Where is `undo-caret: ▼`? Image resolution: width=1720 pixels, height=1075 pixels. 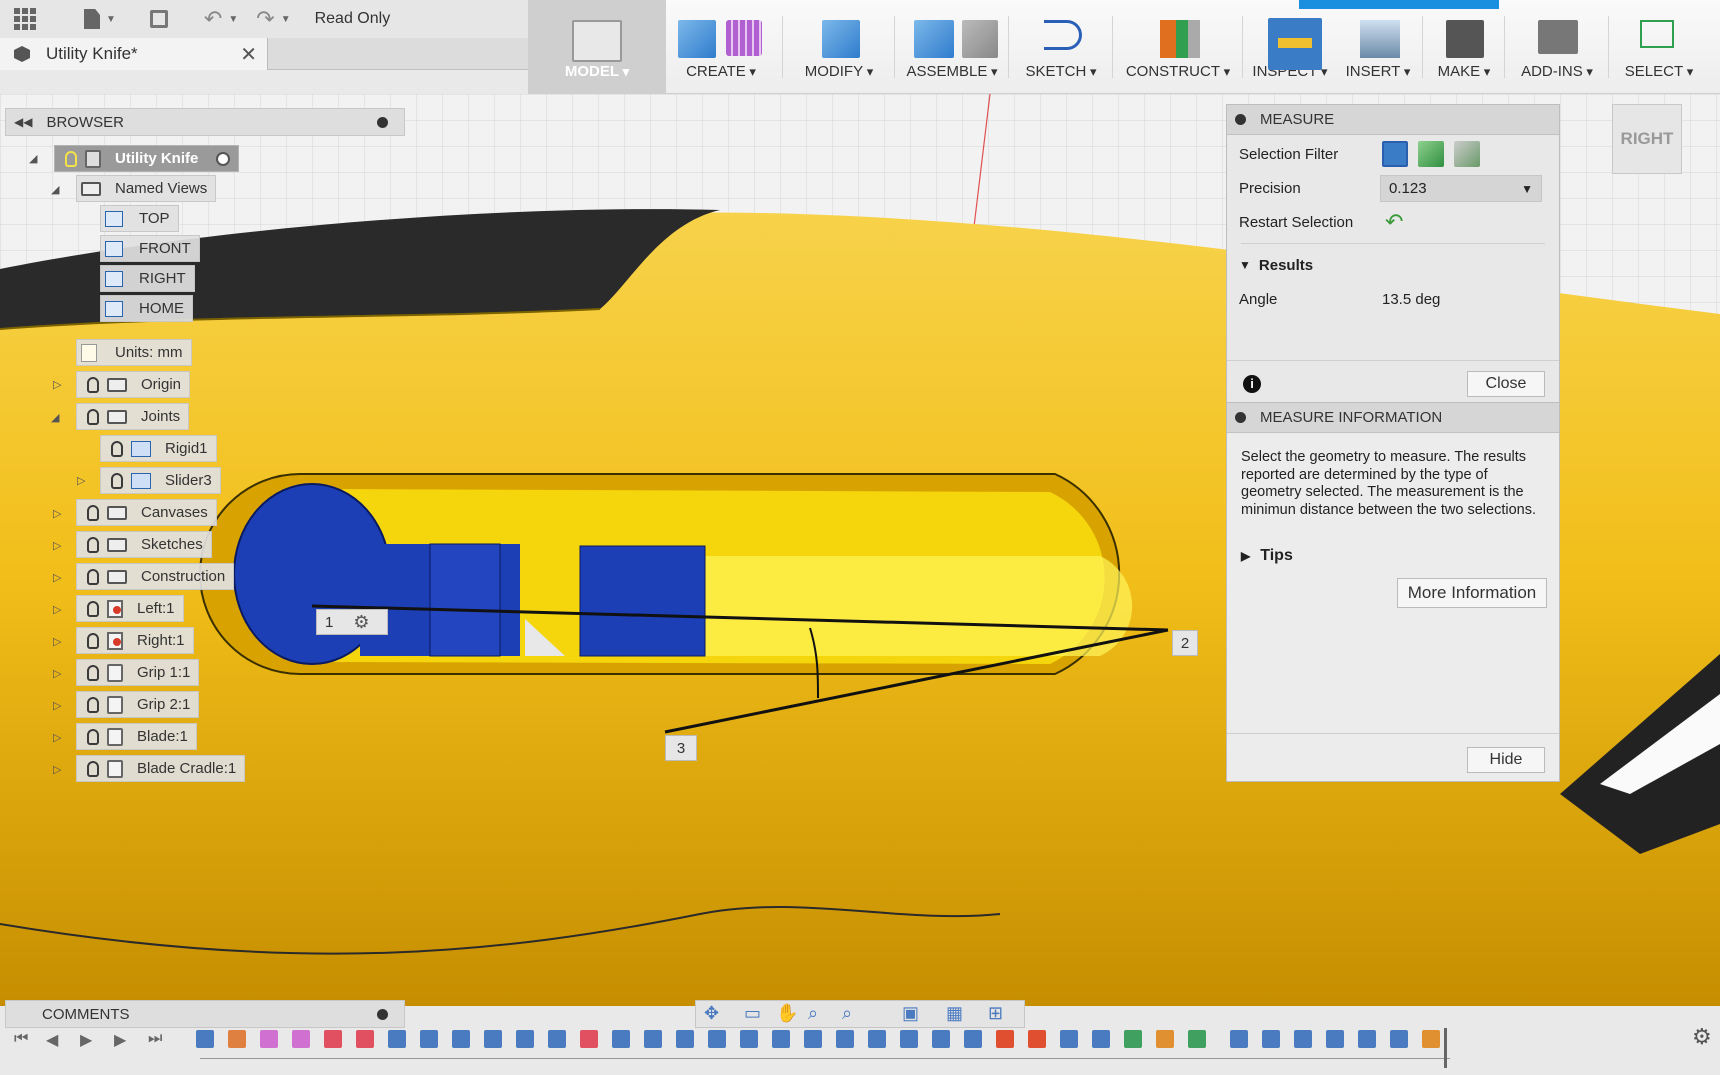 undo-caret: ▼ is located at coordinates (233, 19).